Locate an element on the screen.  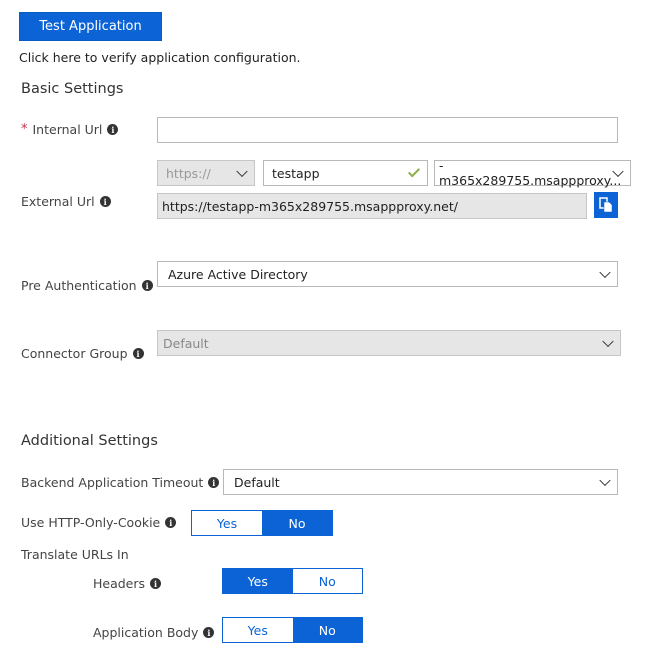
scheme-select: https:// is located at coordinates (206, 173).